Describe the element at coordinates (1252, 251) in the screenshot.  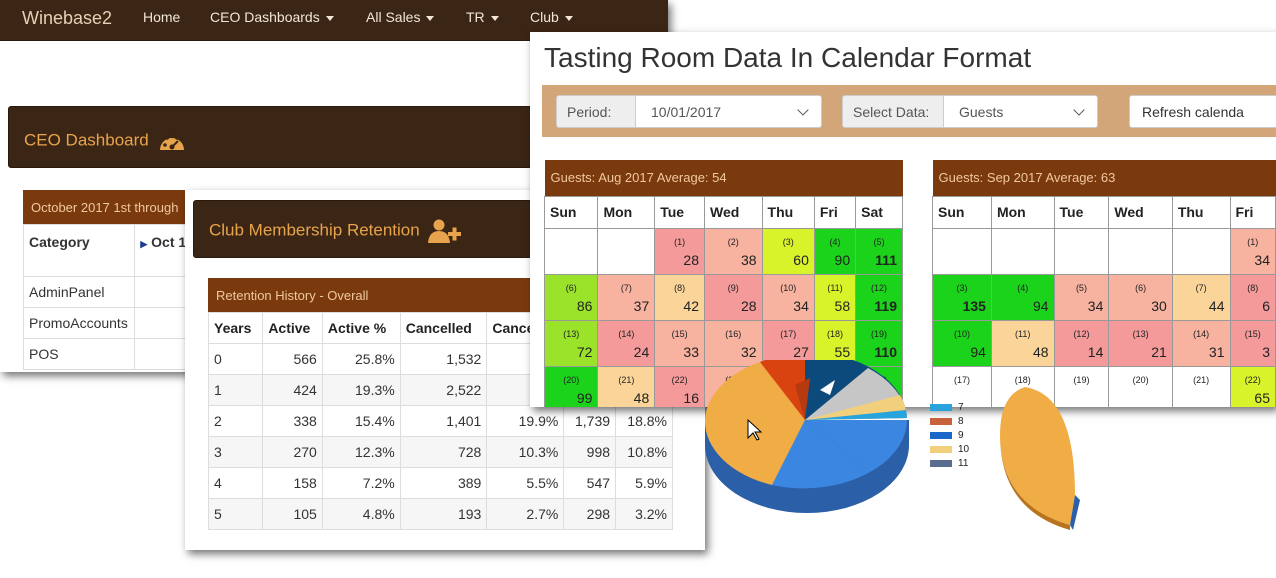
I see `calendar-day: (1) 34` at that location.